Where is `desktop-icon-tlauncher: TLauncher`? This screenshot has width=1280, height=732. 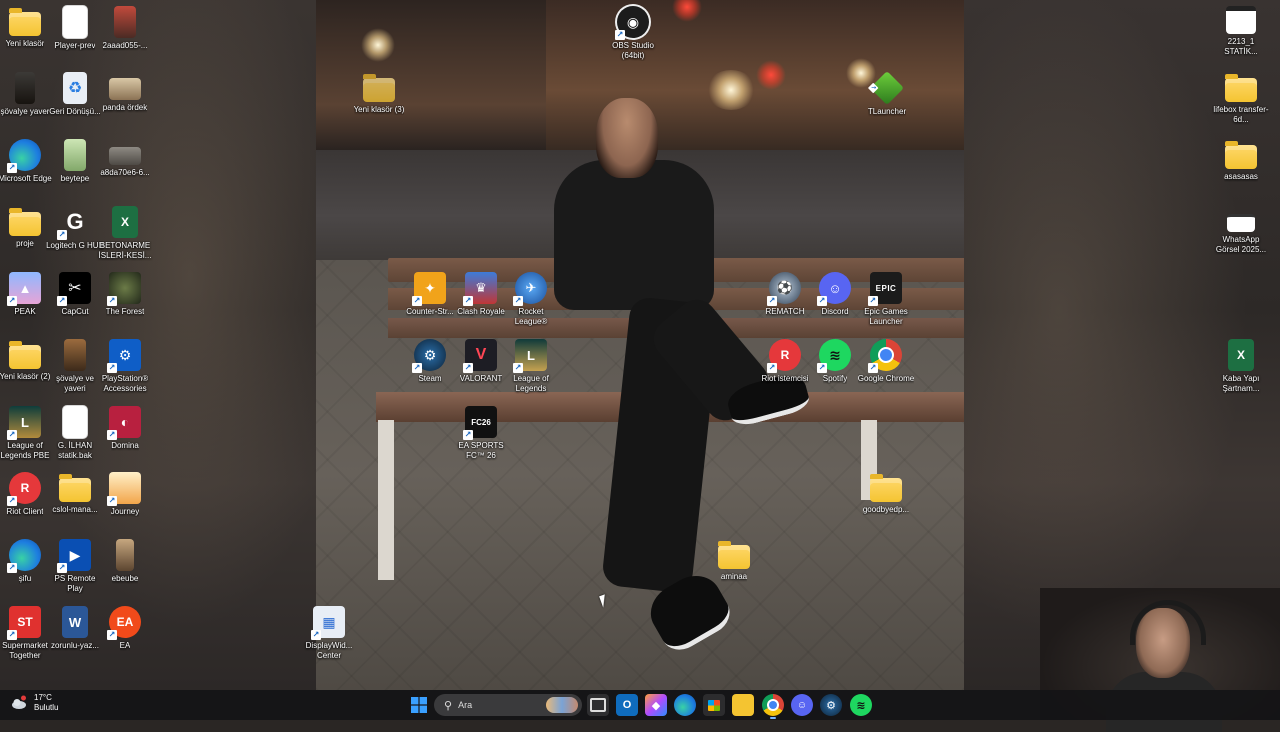
desktop-icon-tlauncher: TLauncher is located at coordinates (887, 94).